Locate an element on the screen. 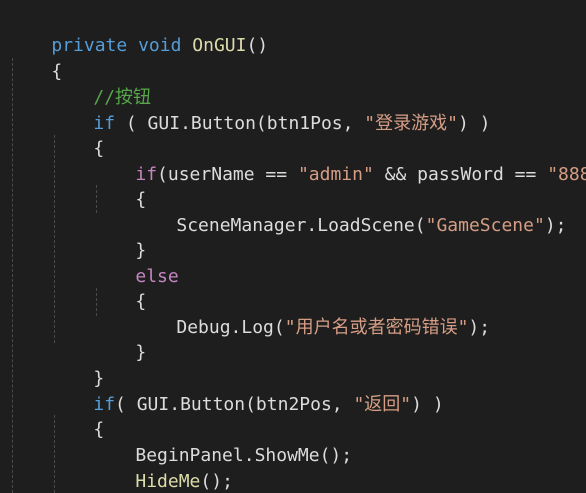 The image size is (586, 493). code-line-8: SceneManager.LoadScene("GameScene"); is located at coordinates (349, 212).